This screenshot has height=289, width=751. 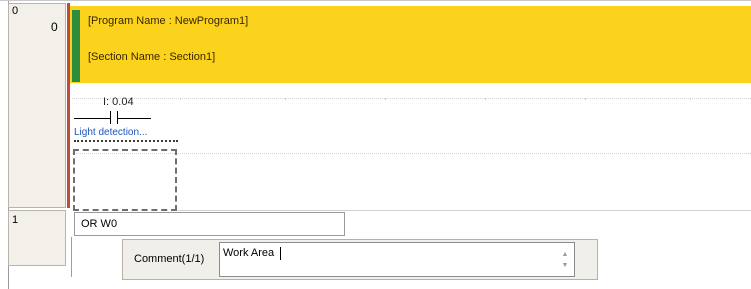 What do you see at coordinates (114, 118) in the screenshot?
I see `normally-open-contact` at bounding box center [114, 118].